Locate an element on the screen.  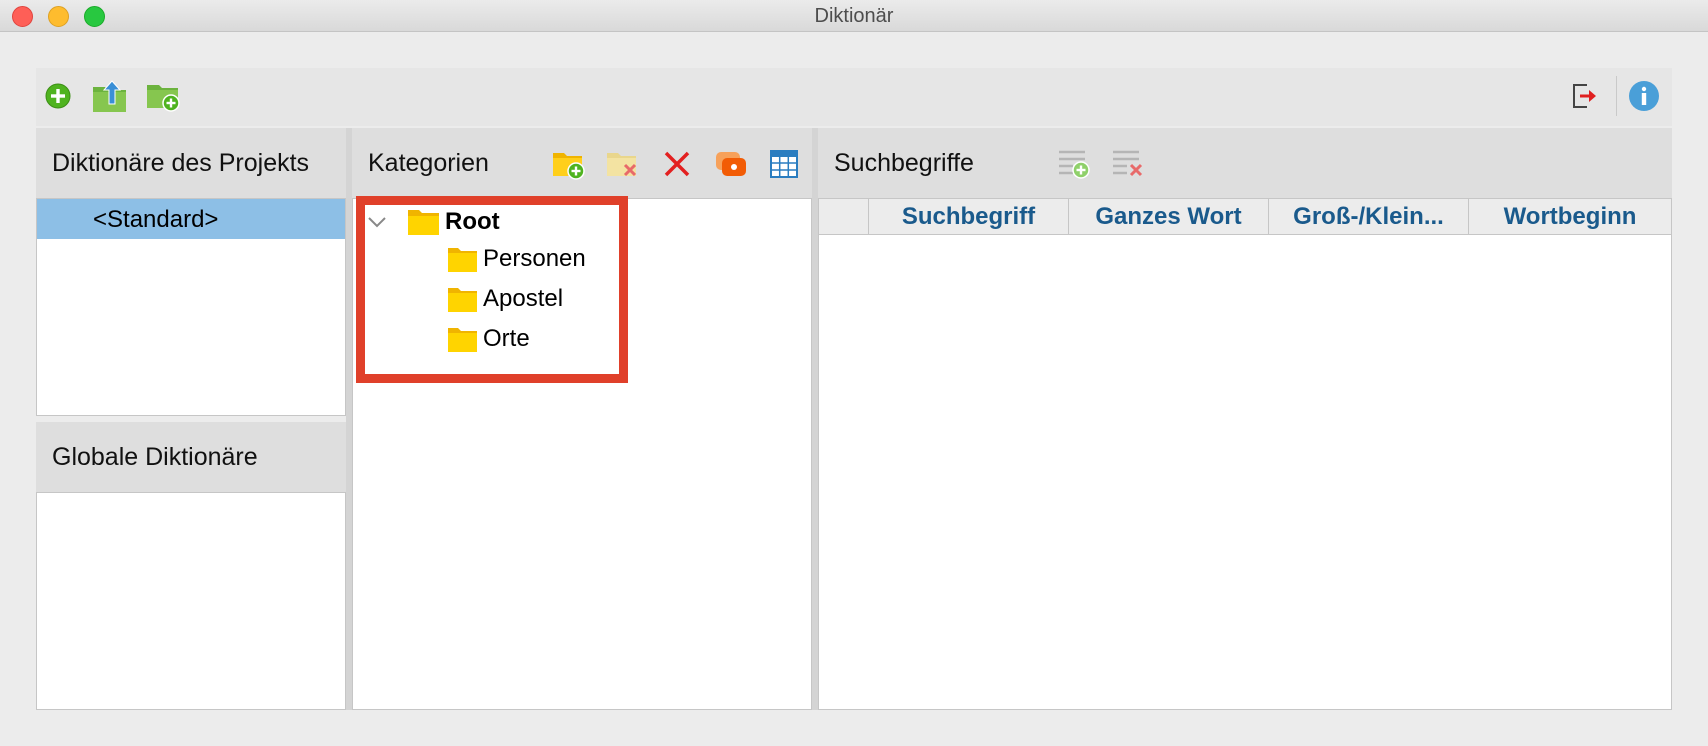
merge-categories-button is located at coordinates (731, 164).